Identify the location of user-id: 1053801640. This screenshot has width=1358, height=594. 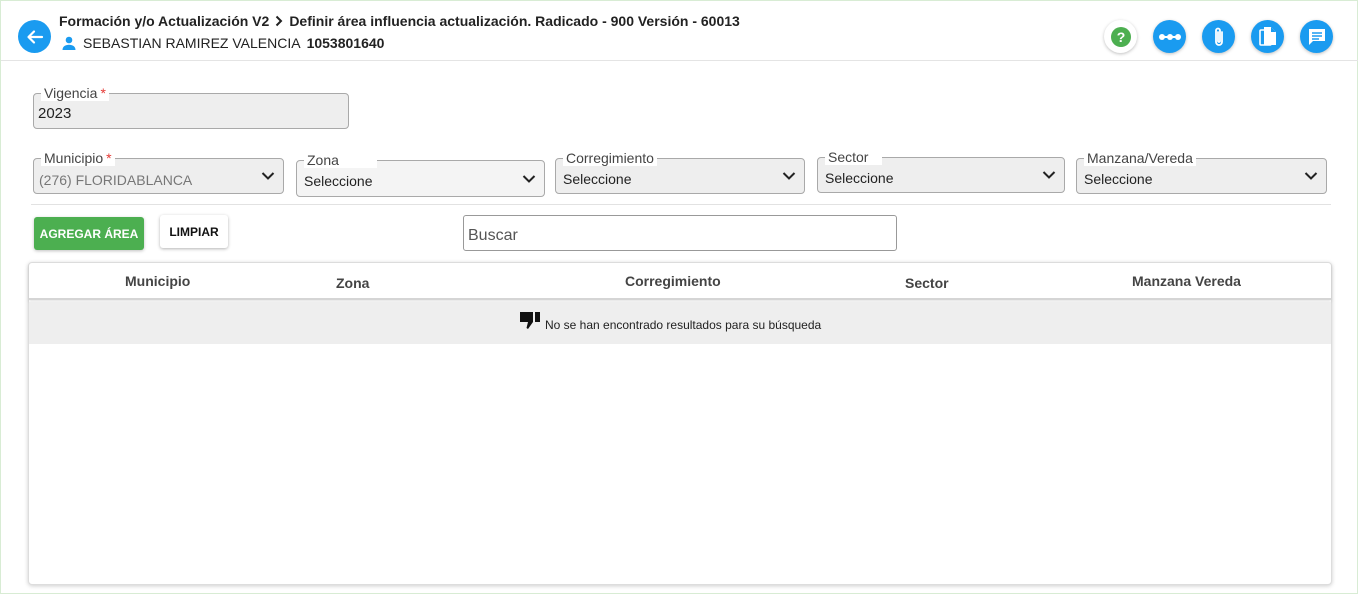
(345, 43).